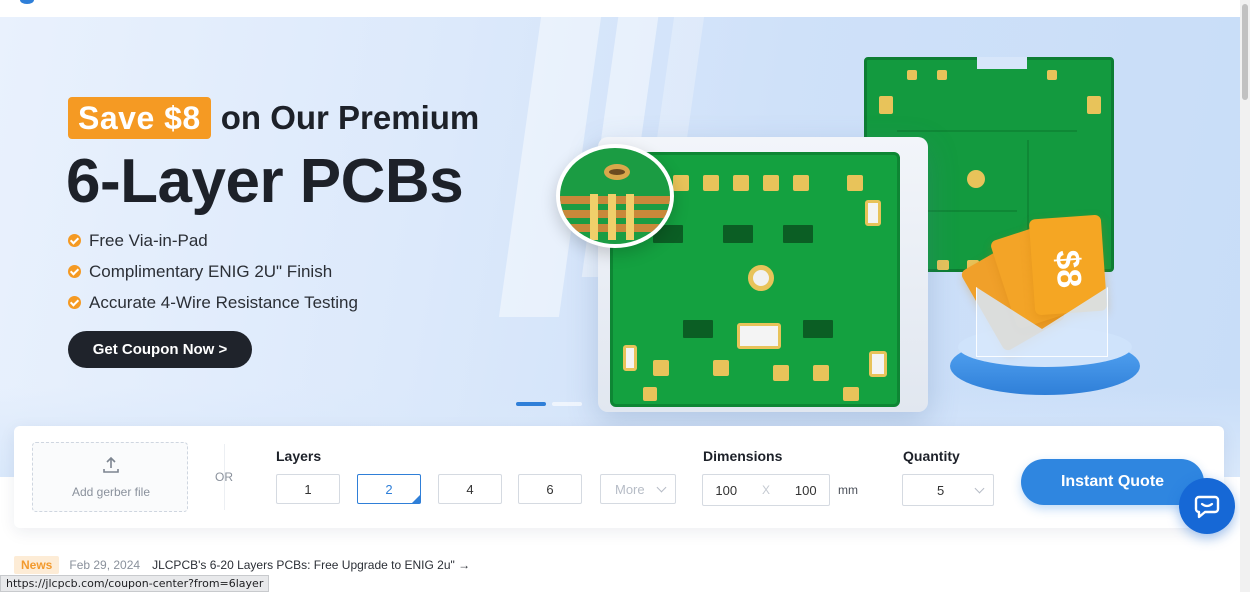  Describe the element at coordinates (931, 456) in the screenshot. I see `quantity-label: Quantity` at that location.